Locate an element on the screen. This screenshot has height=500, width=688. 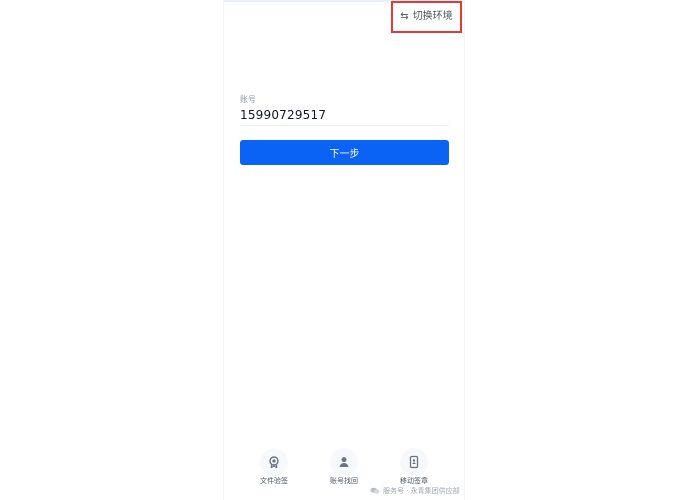
user-icon-container is located at coordinates (344, 462).